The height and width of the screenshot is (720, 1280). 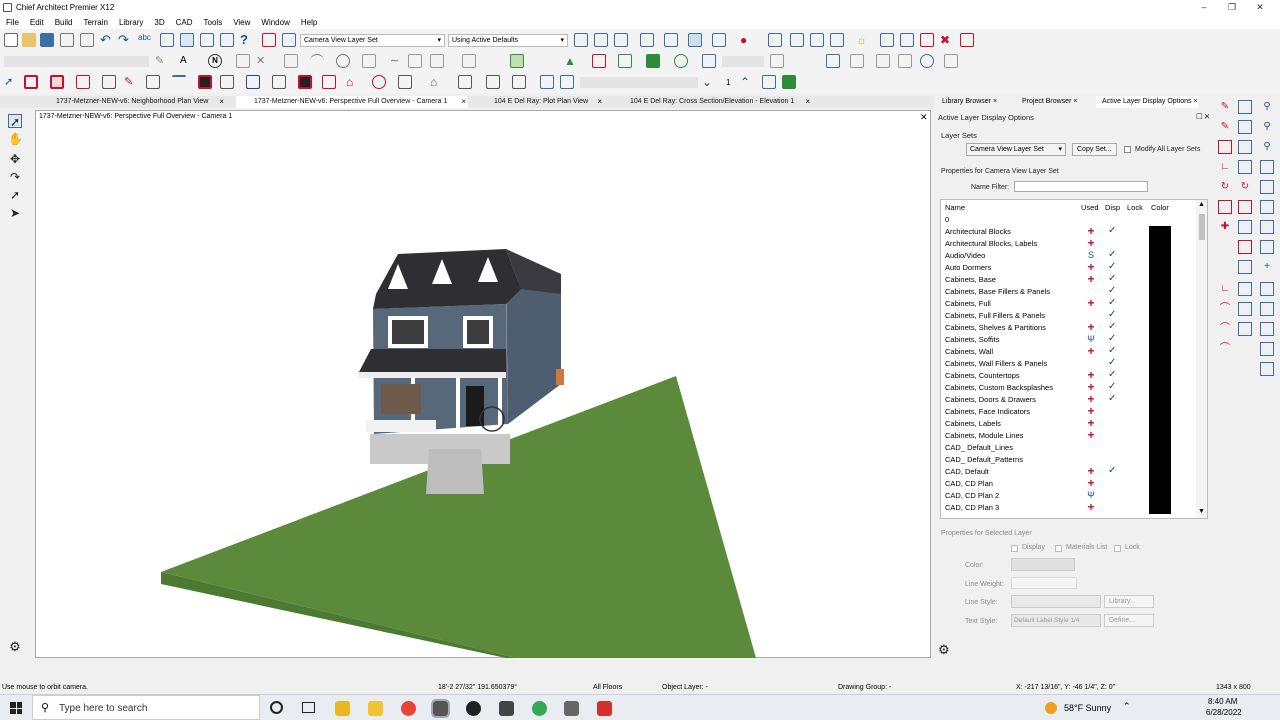 I want to click on layer-row: Cabinets, Base + ✓, so click(x=1070, y=279).